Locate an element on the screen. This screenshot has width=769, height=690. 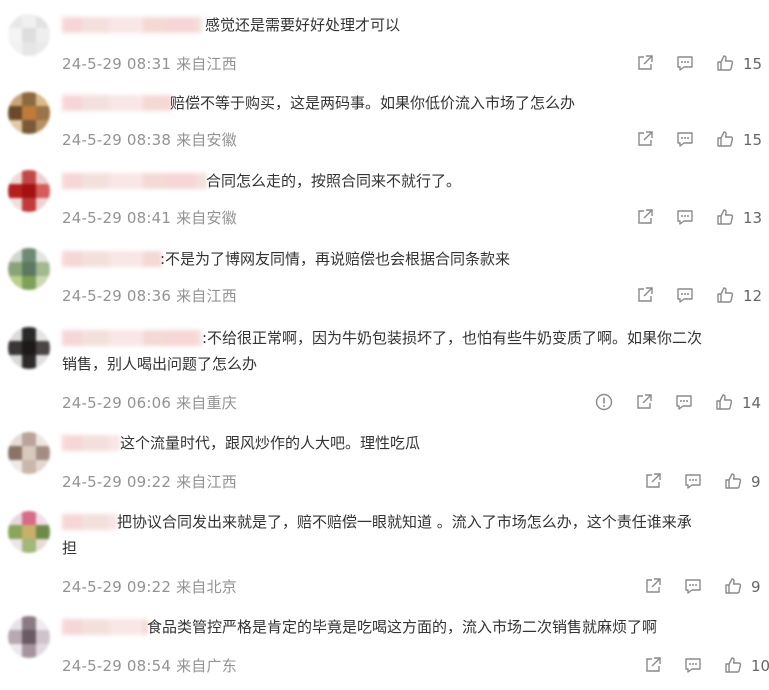
comment-meta: 24-5-29 08:41 来自安徽 is located at coordinates (149, 218).